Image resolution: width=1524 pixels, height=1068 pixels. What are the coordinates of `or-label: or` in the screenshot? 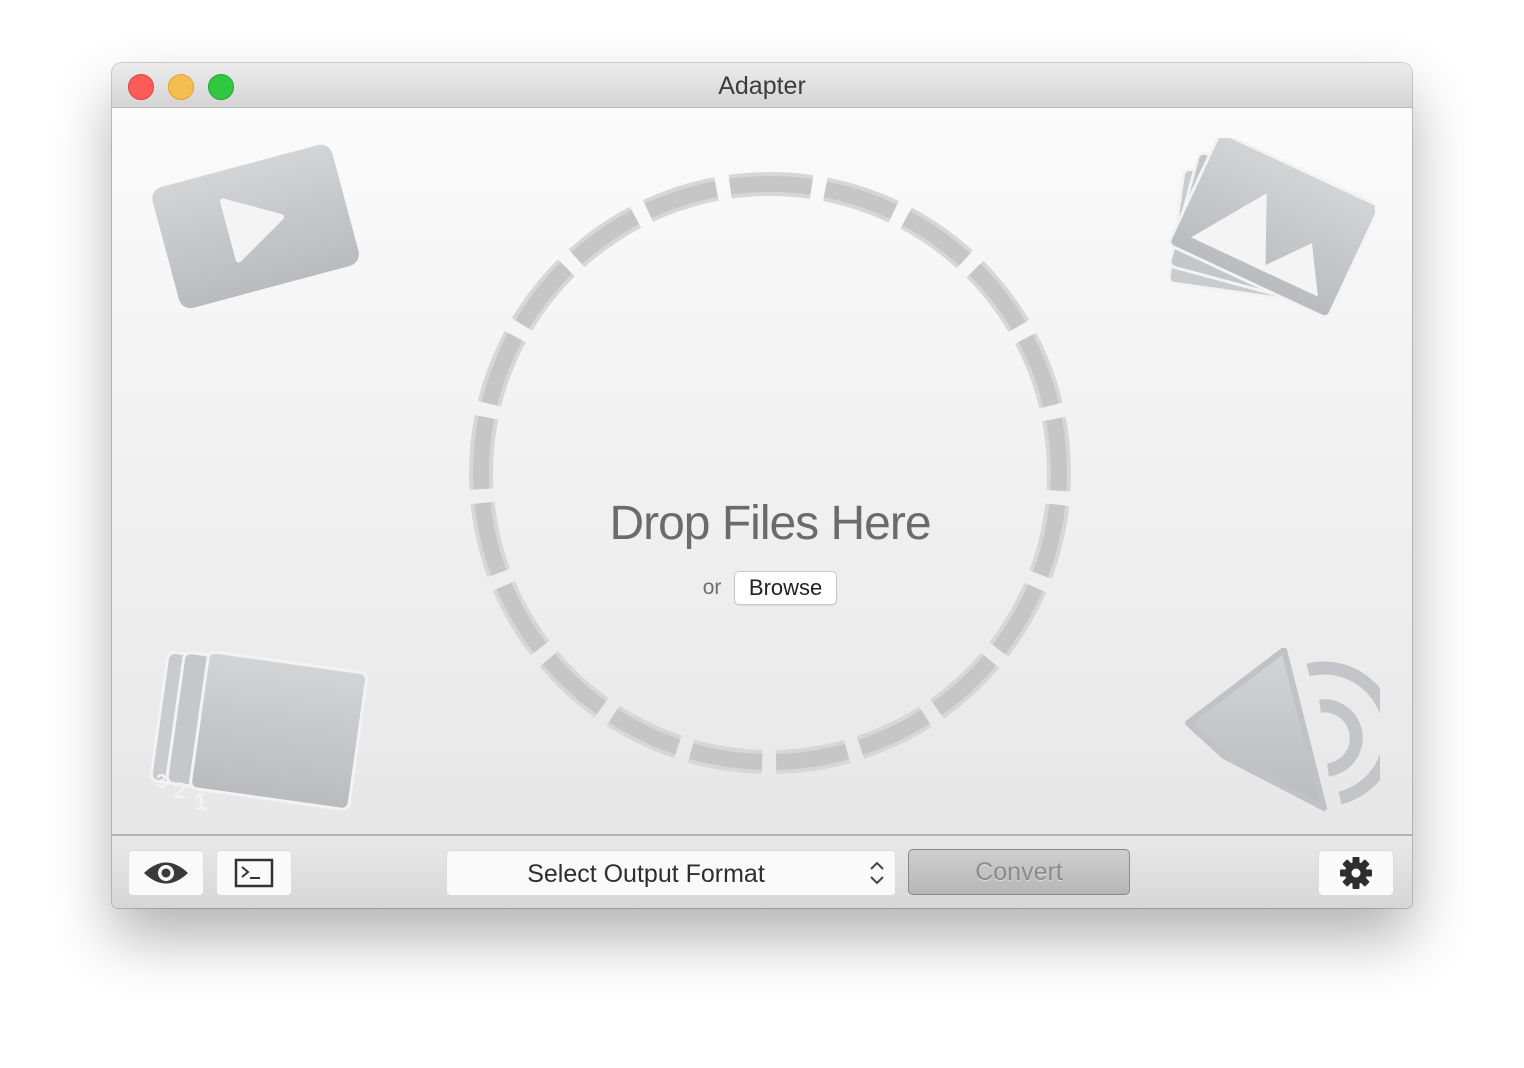 It's located at (712, 587).